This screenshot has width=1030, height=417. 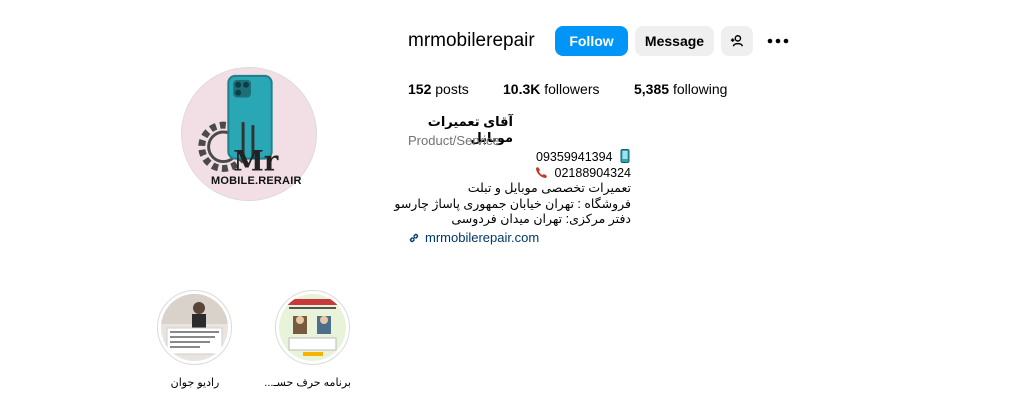 What do you see at coordinates (471, 40) in the screenshot?
I see `profile-username: mrmobilerepair` at bounding box center [471, 40].